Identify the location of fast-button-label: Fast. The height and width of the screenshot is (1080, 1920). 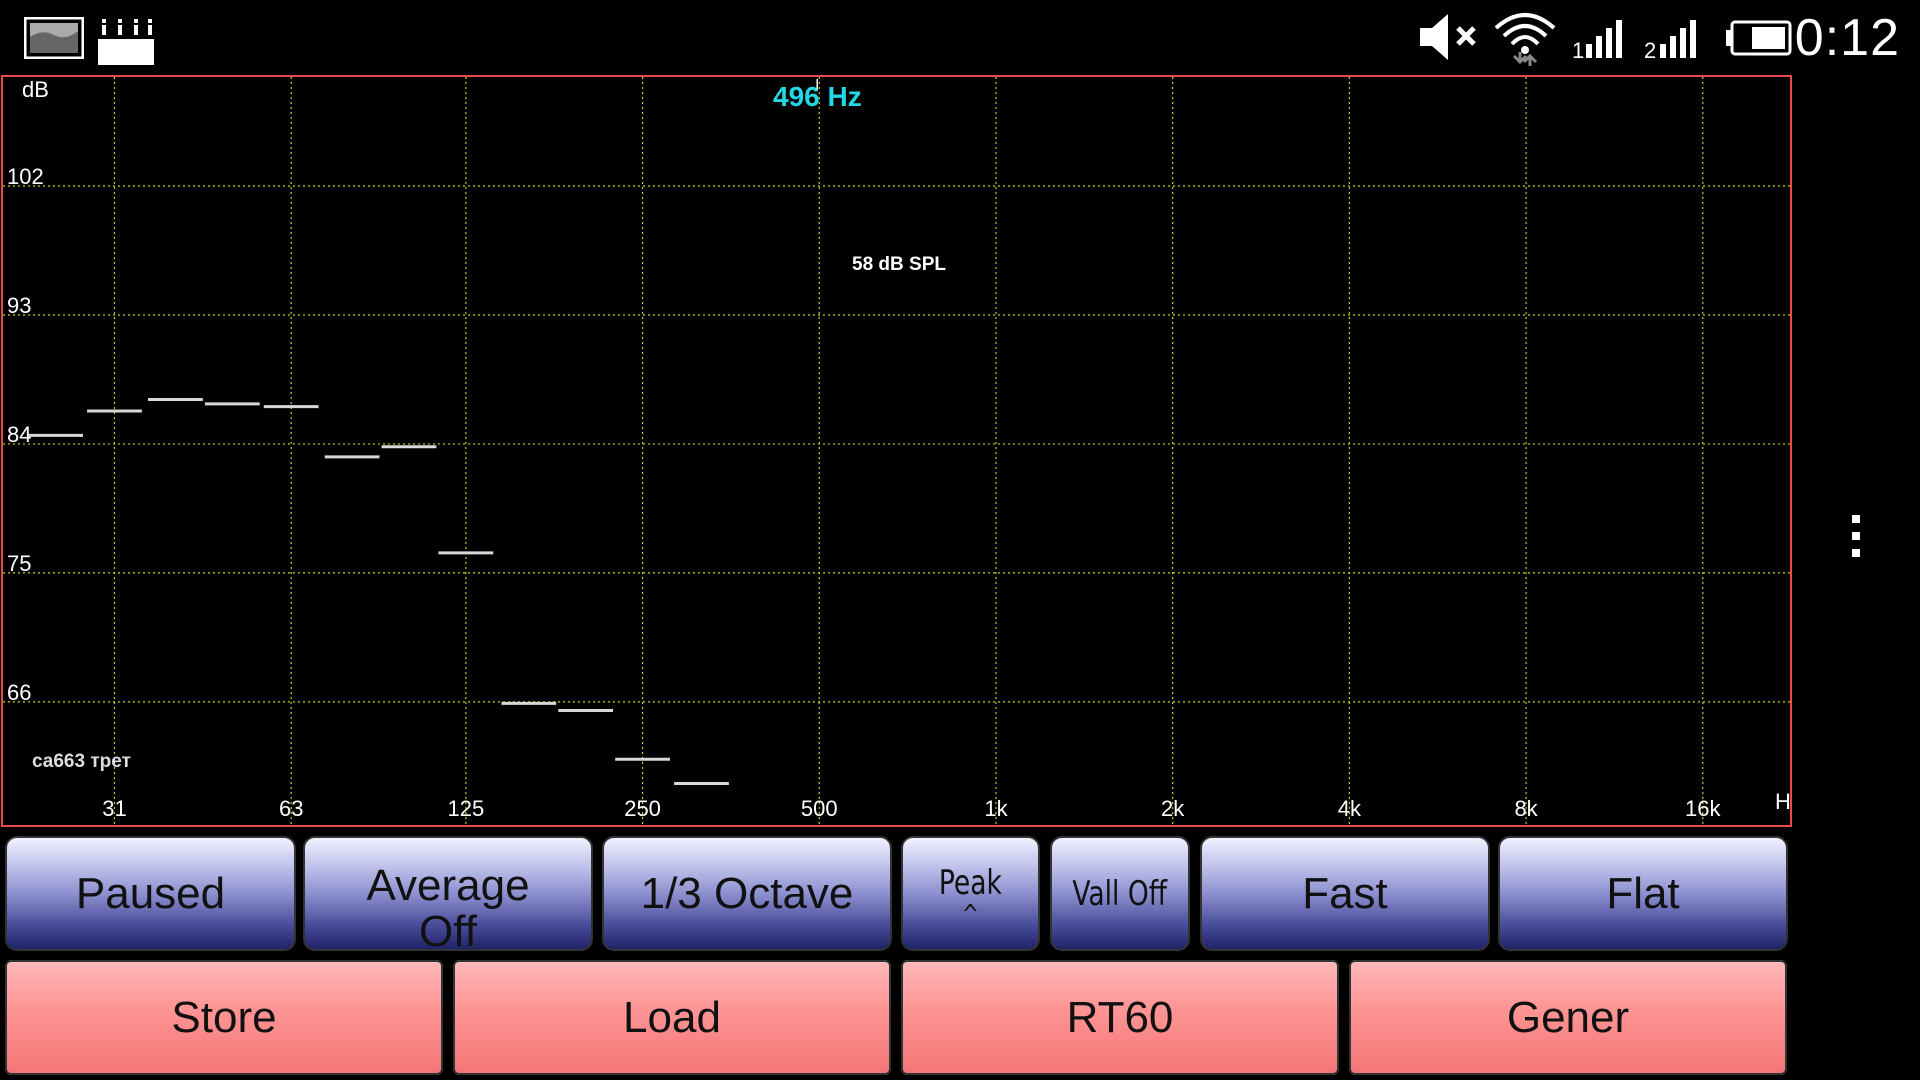
(1345, 893).